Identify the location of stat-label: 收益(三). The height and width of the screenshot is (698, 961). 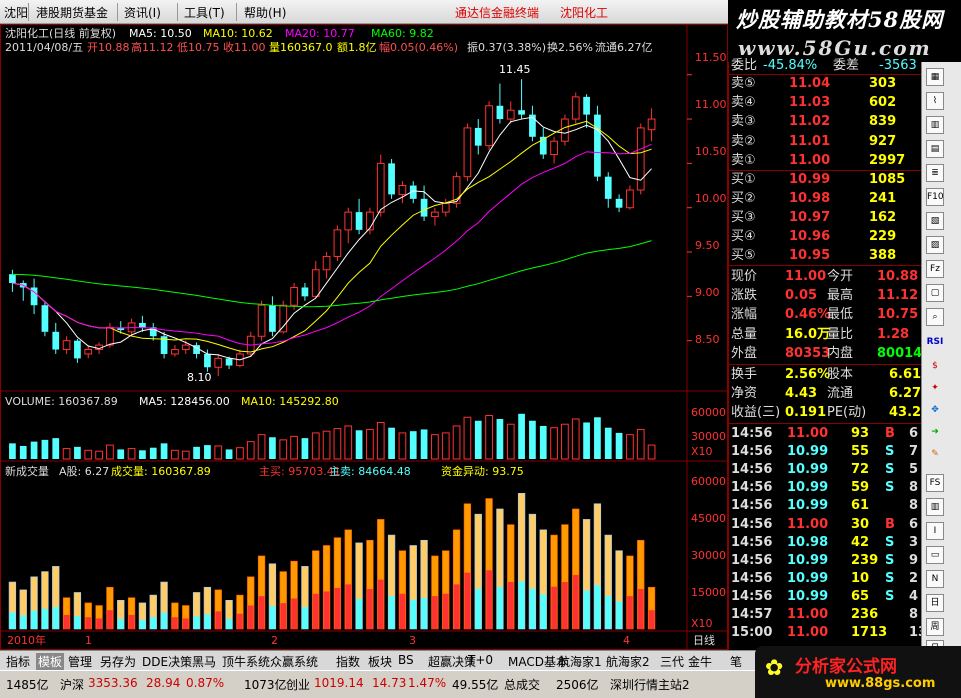
(756, 412).